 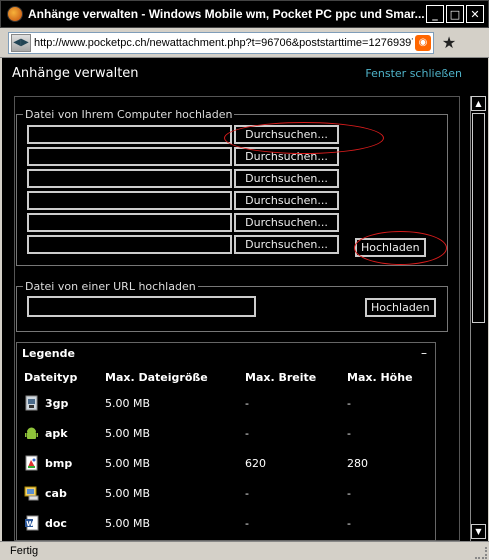 What do you see at coordinates (51, 377) in the screenshot?
I see `header-file-type: Dateityp` at bounding box center [51, 377].